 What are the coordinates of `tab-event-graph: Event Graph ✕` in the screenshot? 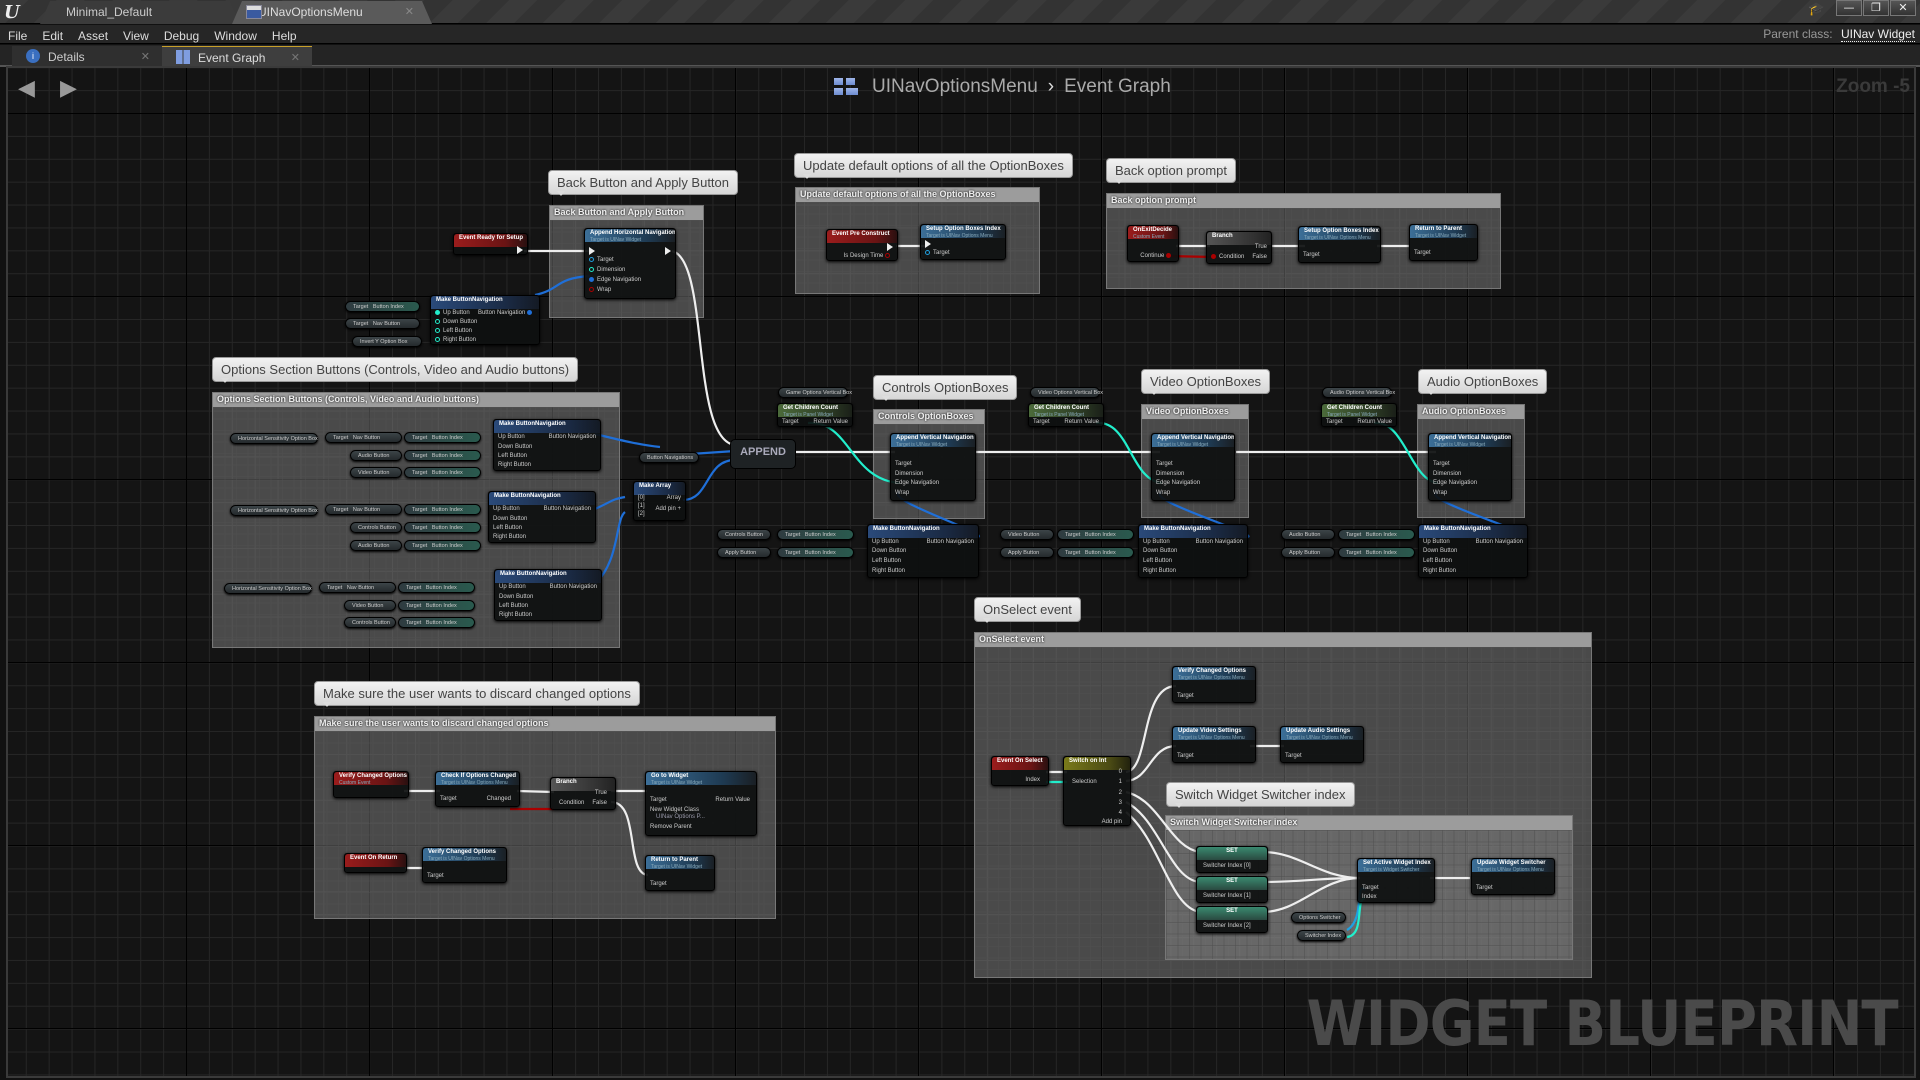 It's located at (237, 56).